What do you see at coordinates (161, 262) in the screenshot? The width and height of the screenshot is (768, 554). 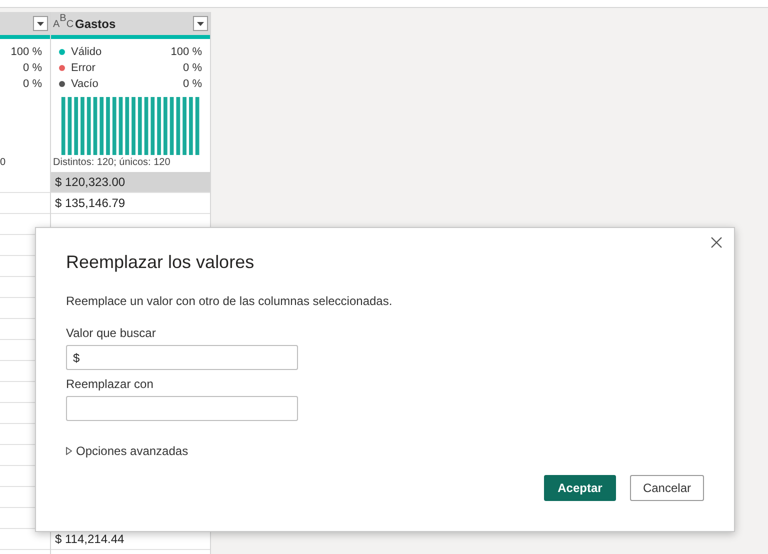 I see `dialog-title: Reemplazar los valores` at bounding box center [161, 262].